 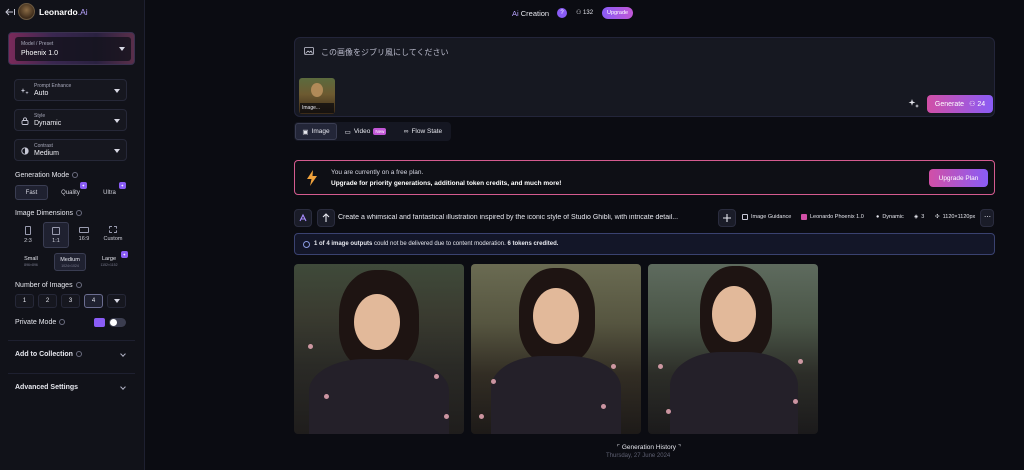 I want to click on chip-model: Leonardo Phoenix 1.0, so click(x=832, y=217).